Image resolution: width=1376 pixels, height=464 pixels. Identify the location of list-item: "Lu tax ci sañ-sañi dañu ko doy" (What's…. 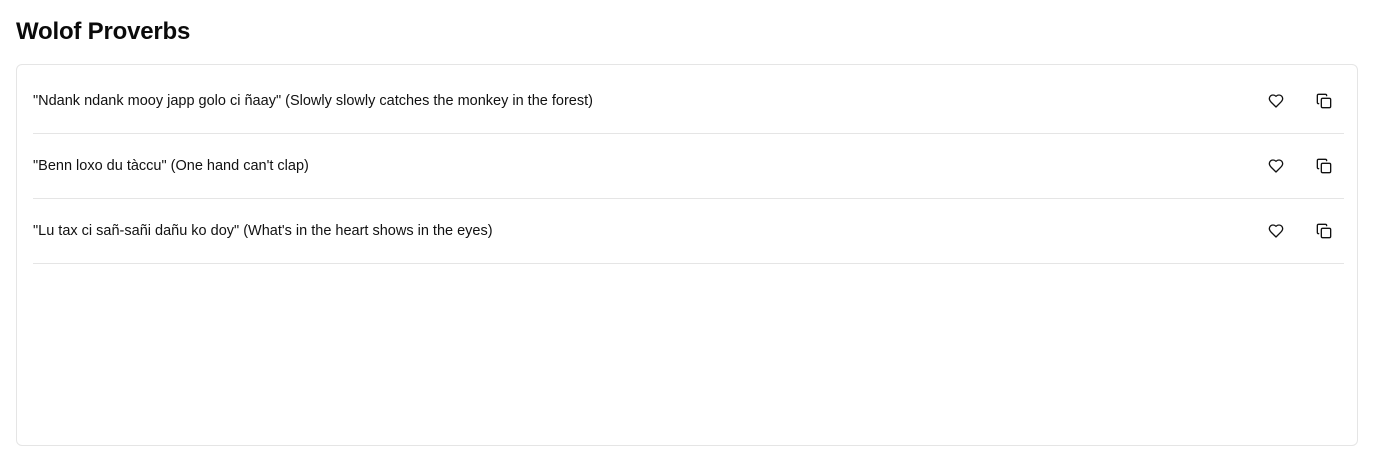
(688, 231).